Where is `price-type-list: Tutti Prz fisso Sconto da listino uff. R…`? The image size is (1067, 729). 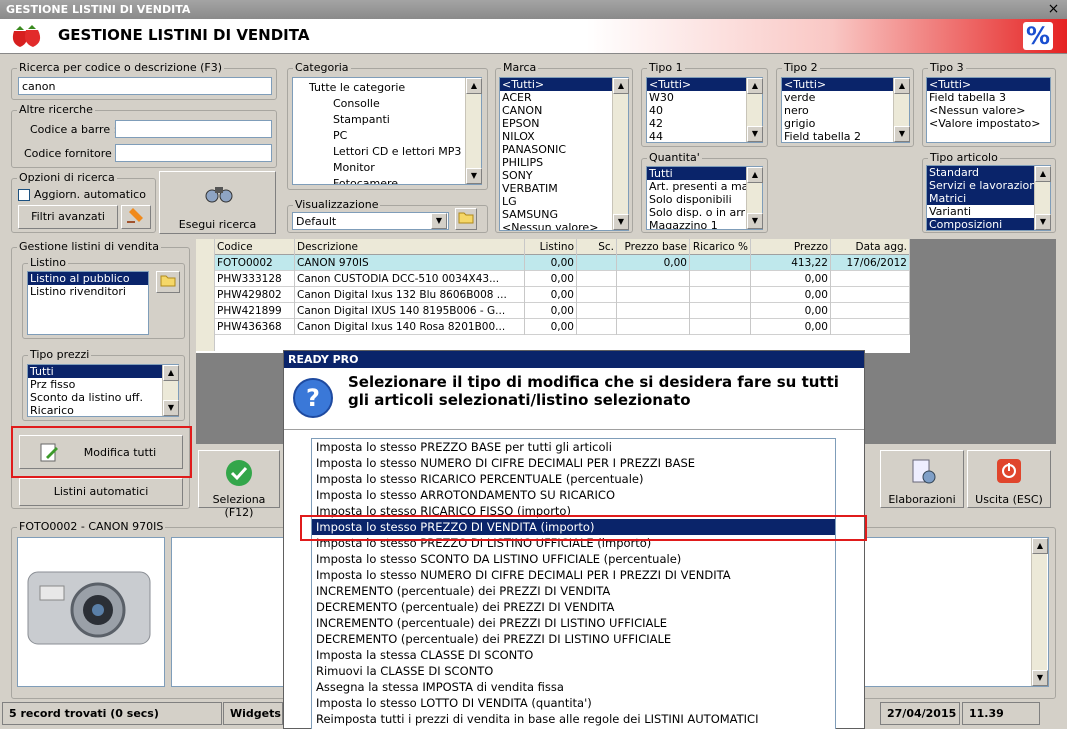
price-type-list: Tutti Prz fisso Sconto da listino uff. R… is located at coordinates (103, 390).